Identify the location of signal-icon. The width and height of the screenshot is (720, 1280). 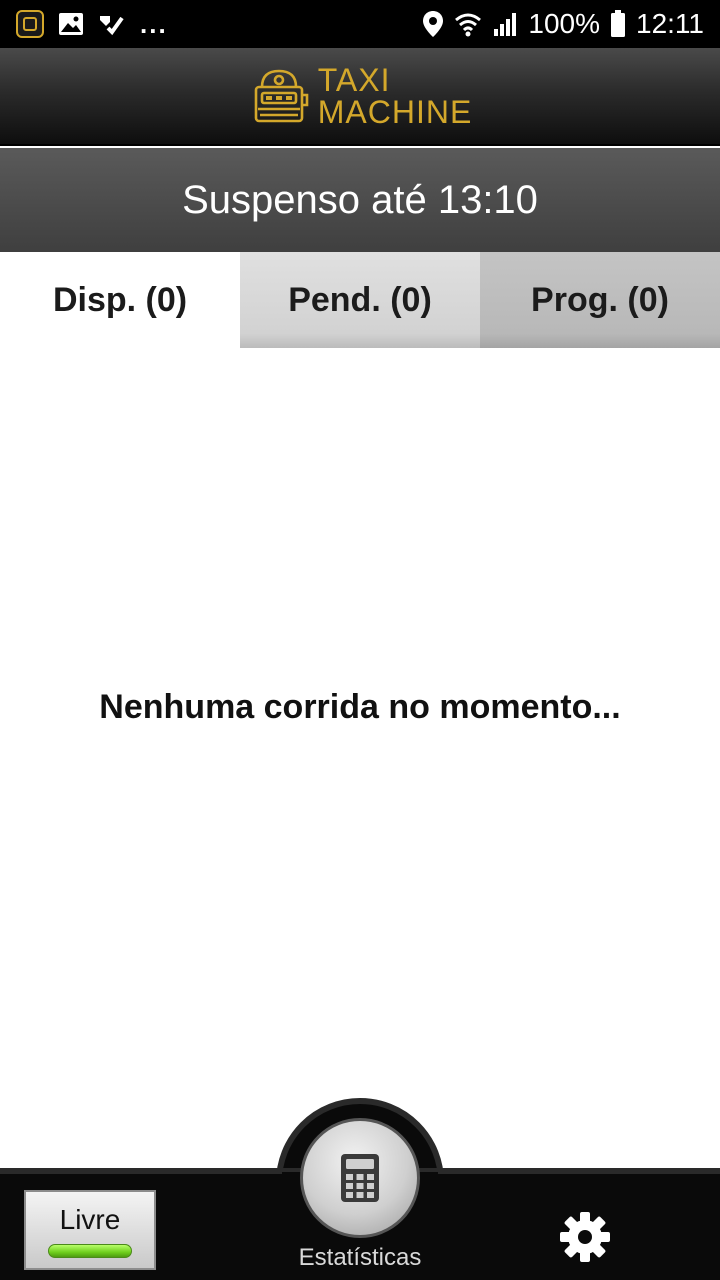
(505, 24).